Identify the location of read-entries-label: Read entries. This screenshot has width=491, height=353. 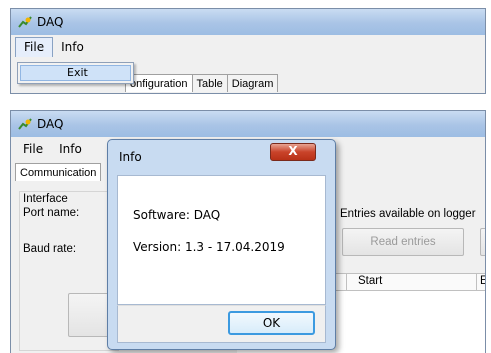
(403, 242).